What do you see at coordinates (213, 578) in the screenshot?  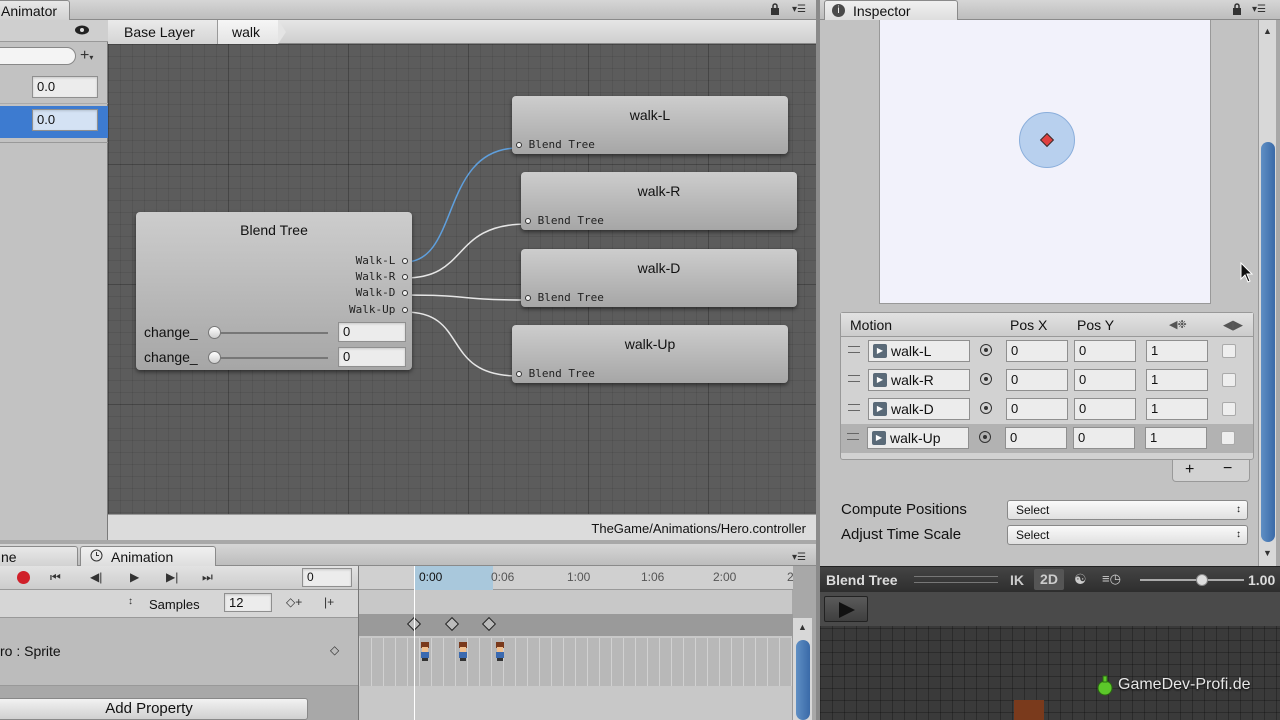 I see `last-key-icon: ⏭` at bounding box center [213, 578].